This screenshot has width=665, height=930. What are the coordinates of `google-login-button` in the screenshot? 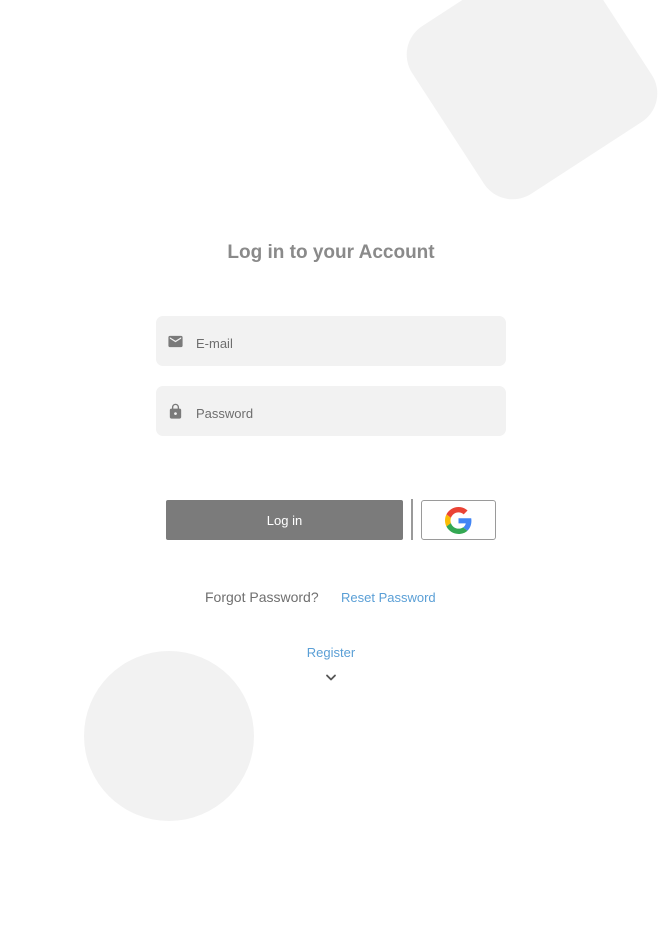 It's located at (458, 520).